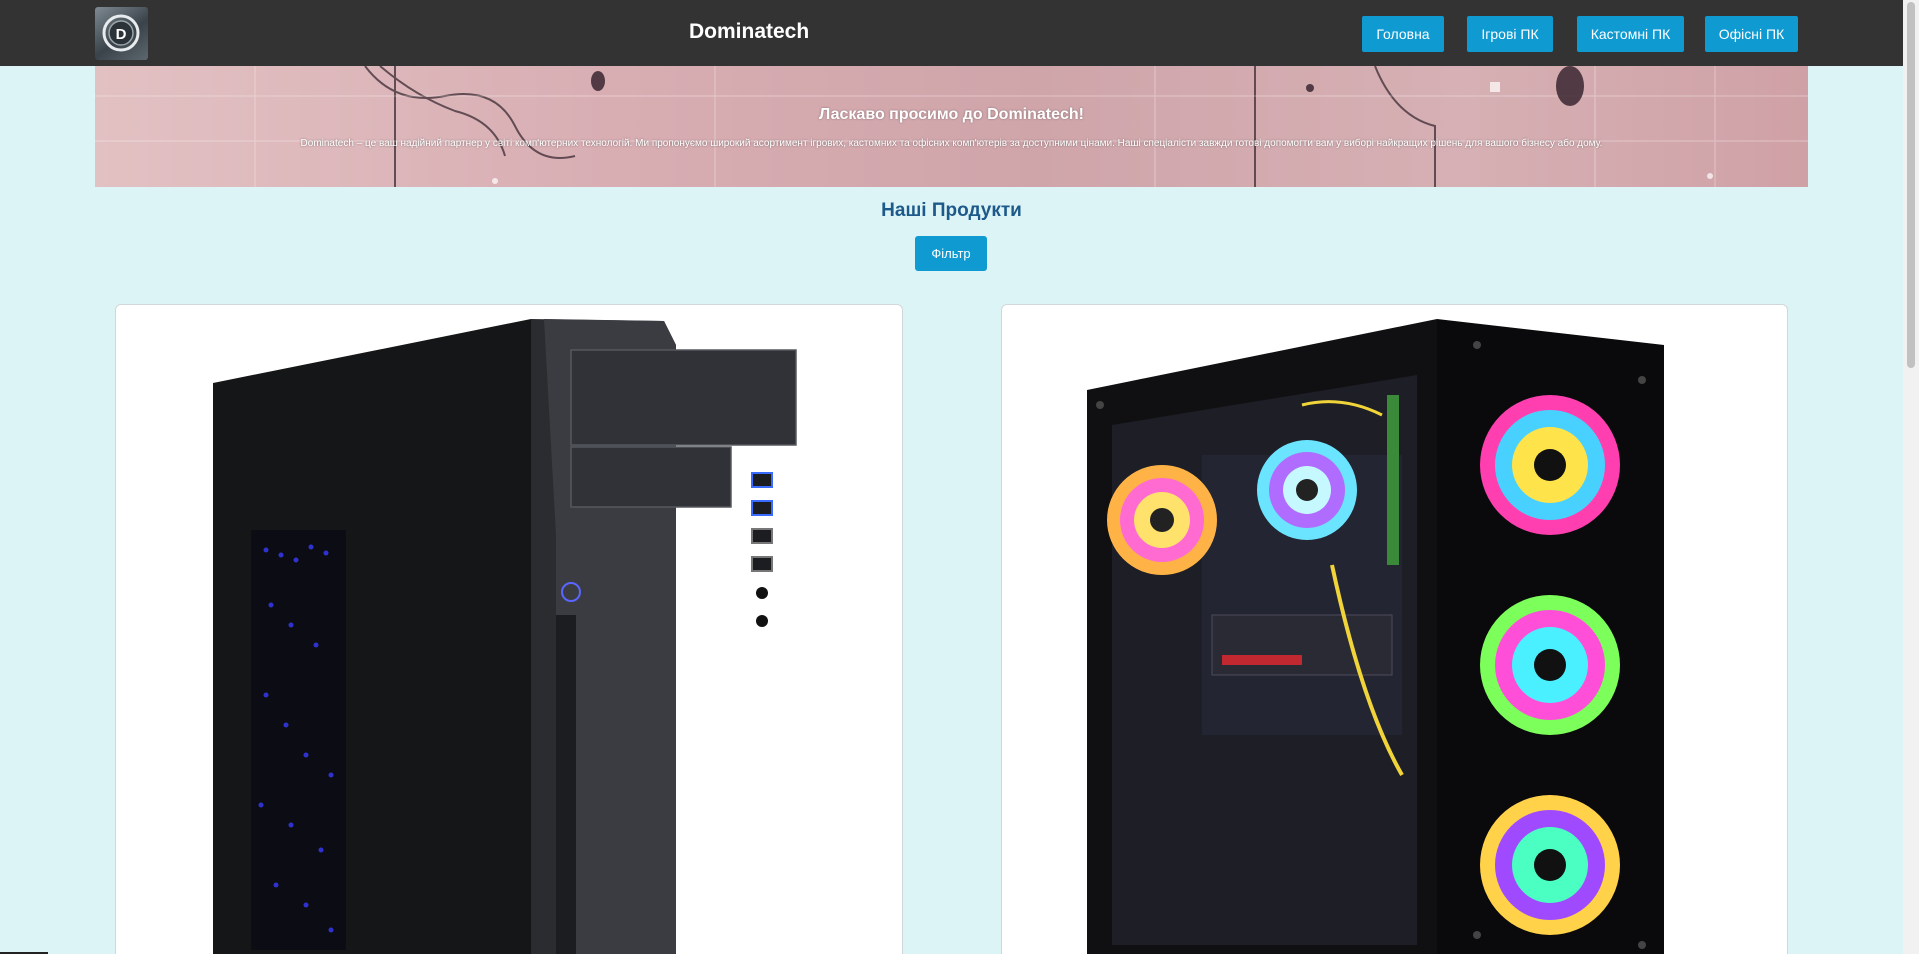  Describe the element at coordinates (298, 740) in the screenshot. I see `side-vent` at that location.